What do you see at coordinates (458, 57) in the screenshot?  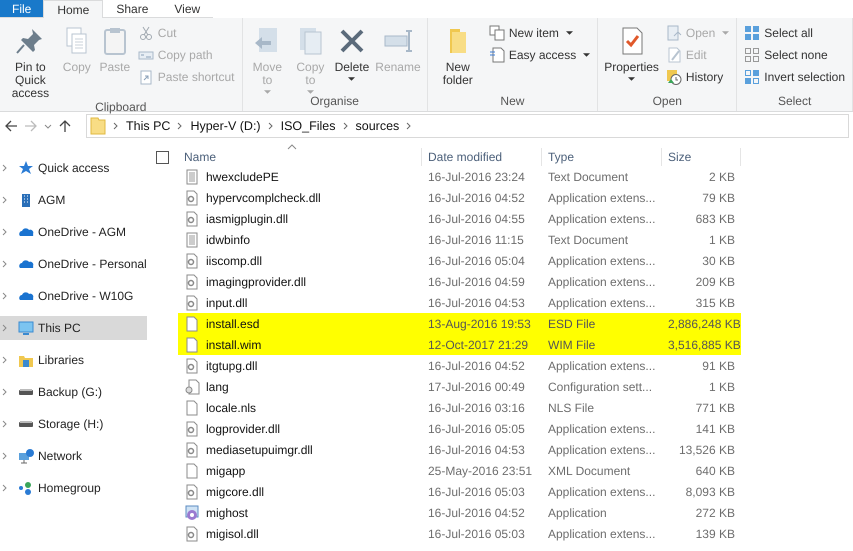 I see `ribbon-button: New folder` at bounding box center [458, 57].